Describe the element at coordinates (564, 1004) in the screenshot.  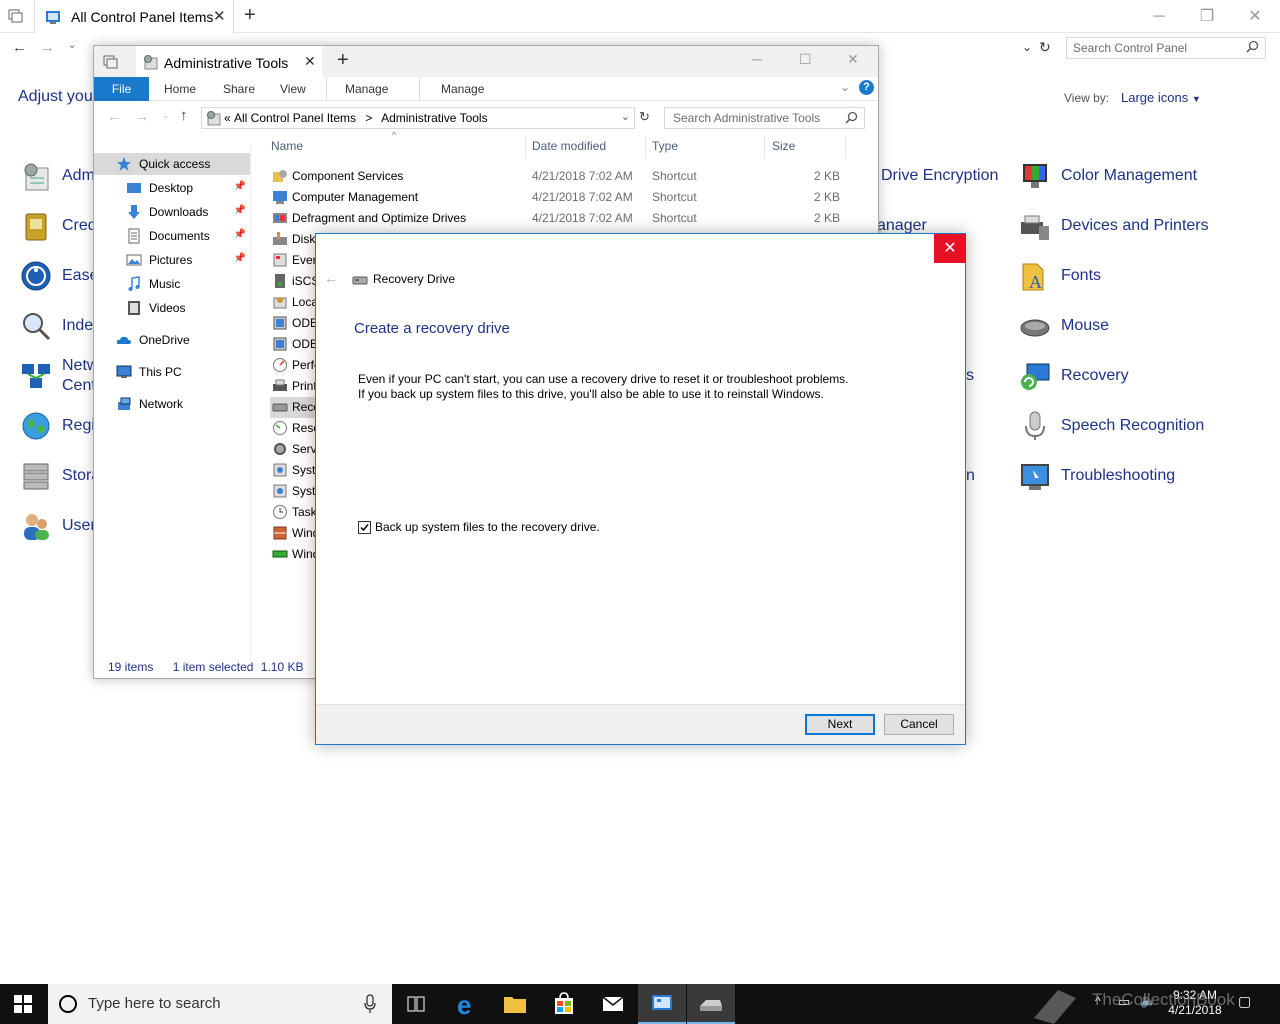
I see `taskbar-store` at that location.